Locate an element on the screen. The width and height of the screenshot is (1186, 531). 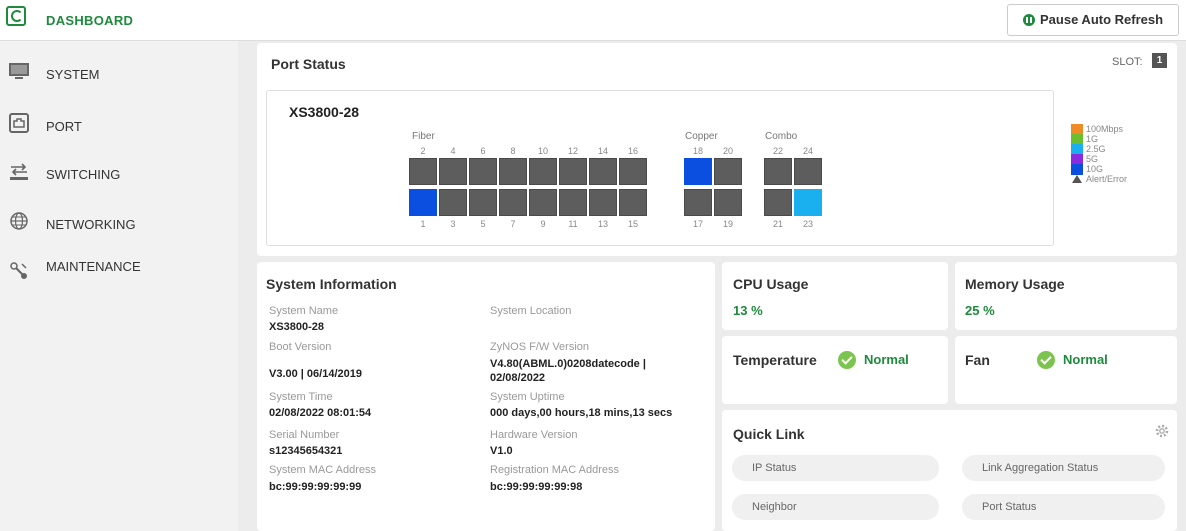
system-uptime-label: System Uptime is located at coordinates (527, 397).